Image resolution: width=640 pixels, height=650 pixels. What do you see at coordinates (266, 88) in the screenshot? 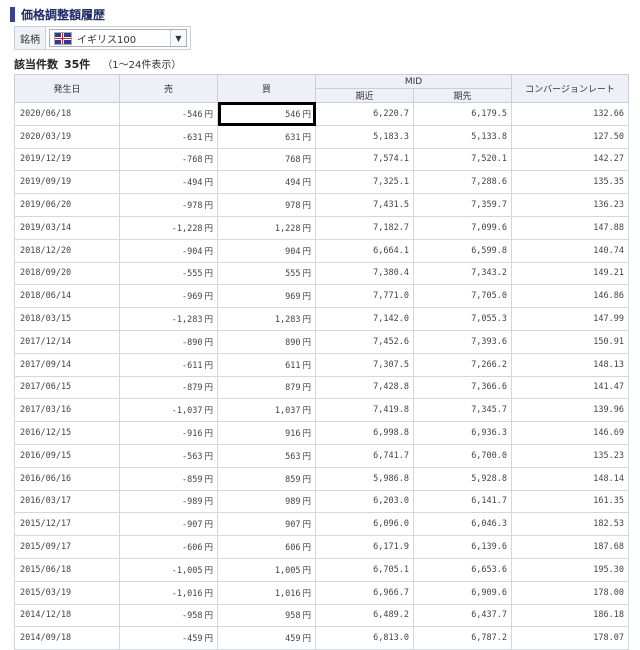
I see `col-header-buy: 買` at bounding box center [266, 88].